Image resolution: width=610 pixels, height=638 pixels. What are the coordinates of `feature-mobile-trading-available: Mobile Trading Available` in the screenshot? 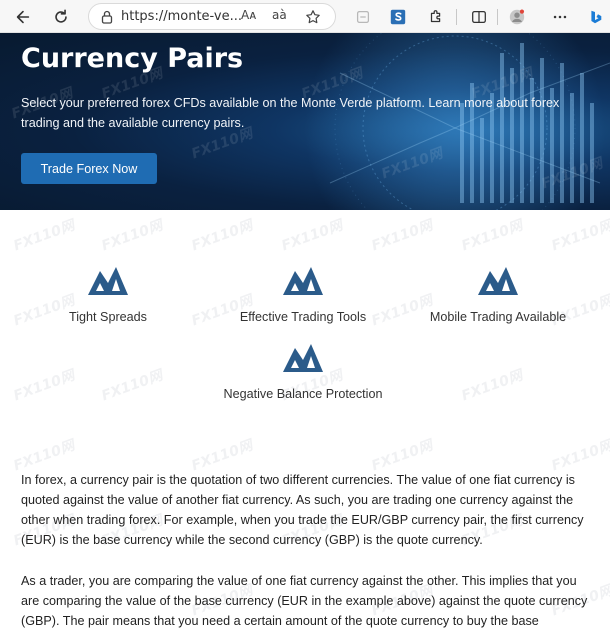 It's located at (498, 293).